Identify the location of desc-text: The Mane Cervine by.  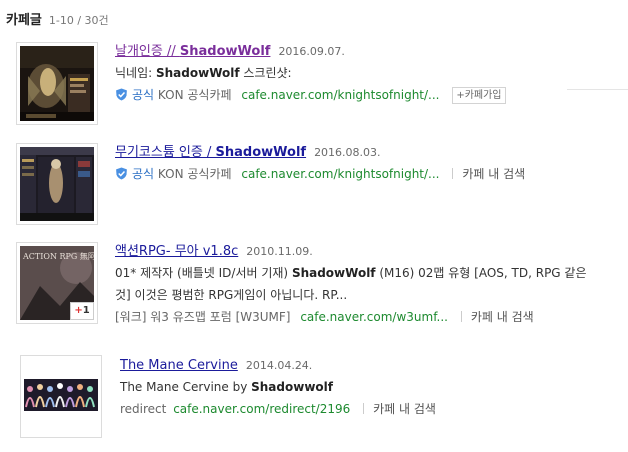
(186, 387).